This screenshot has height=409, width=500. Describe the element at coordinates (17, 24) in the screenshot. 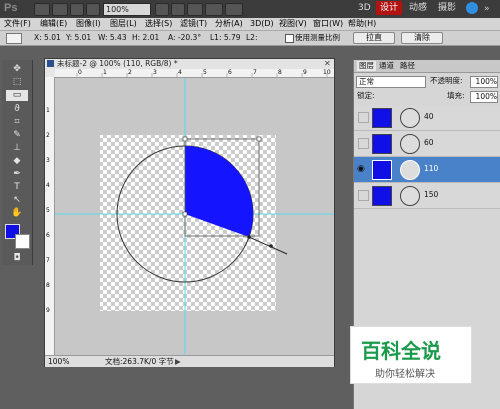

I see `menu-file: 文件(F)` at that location.